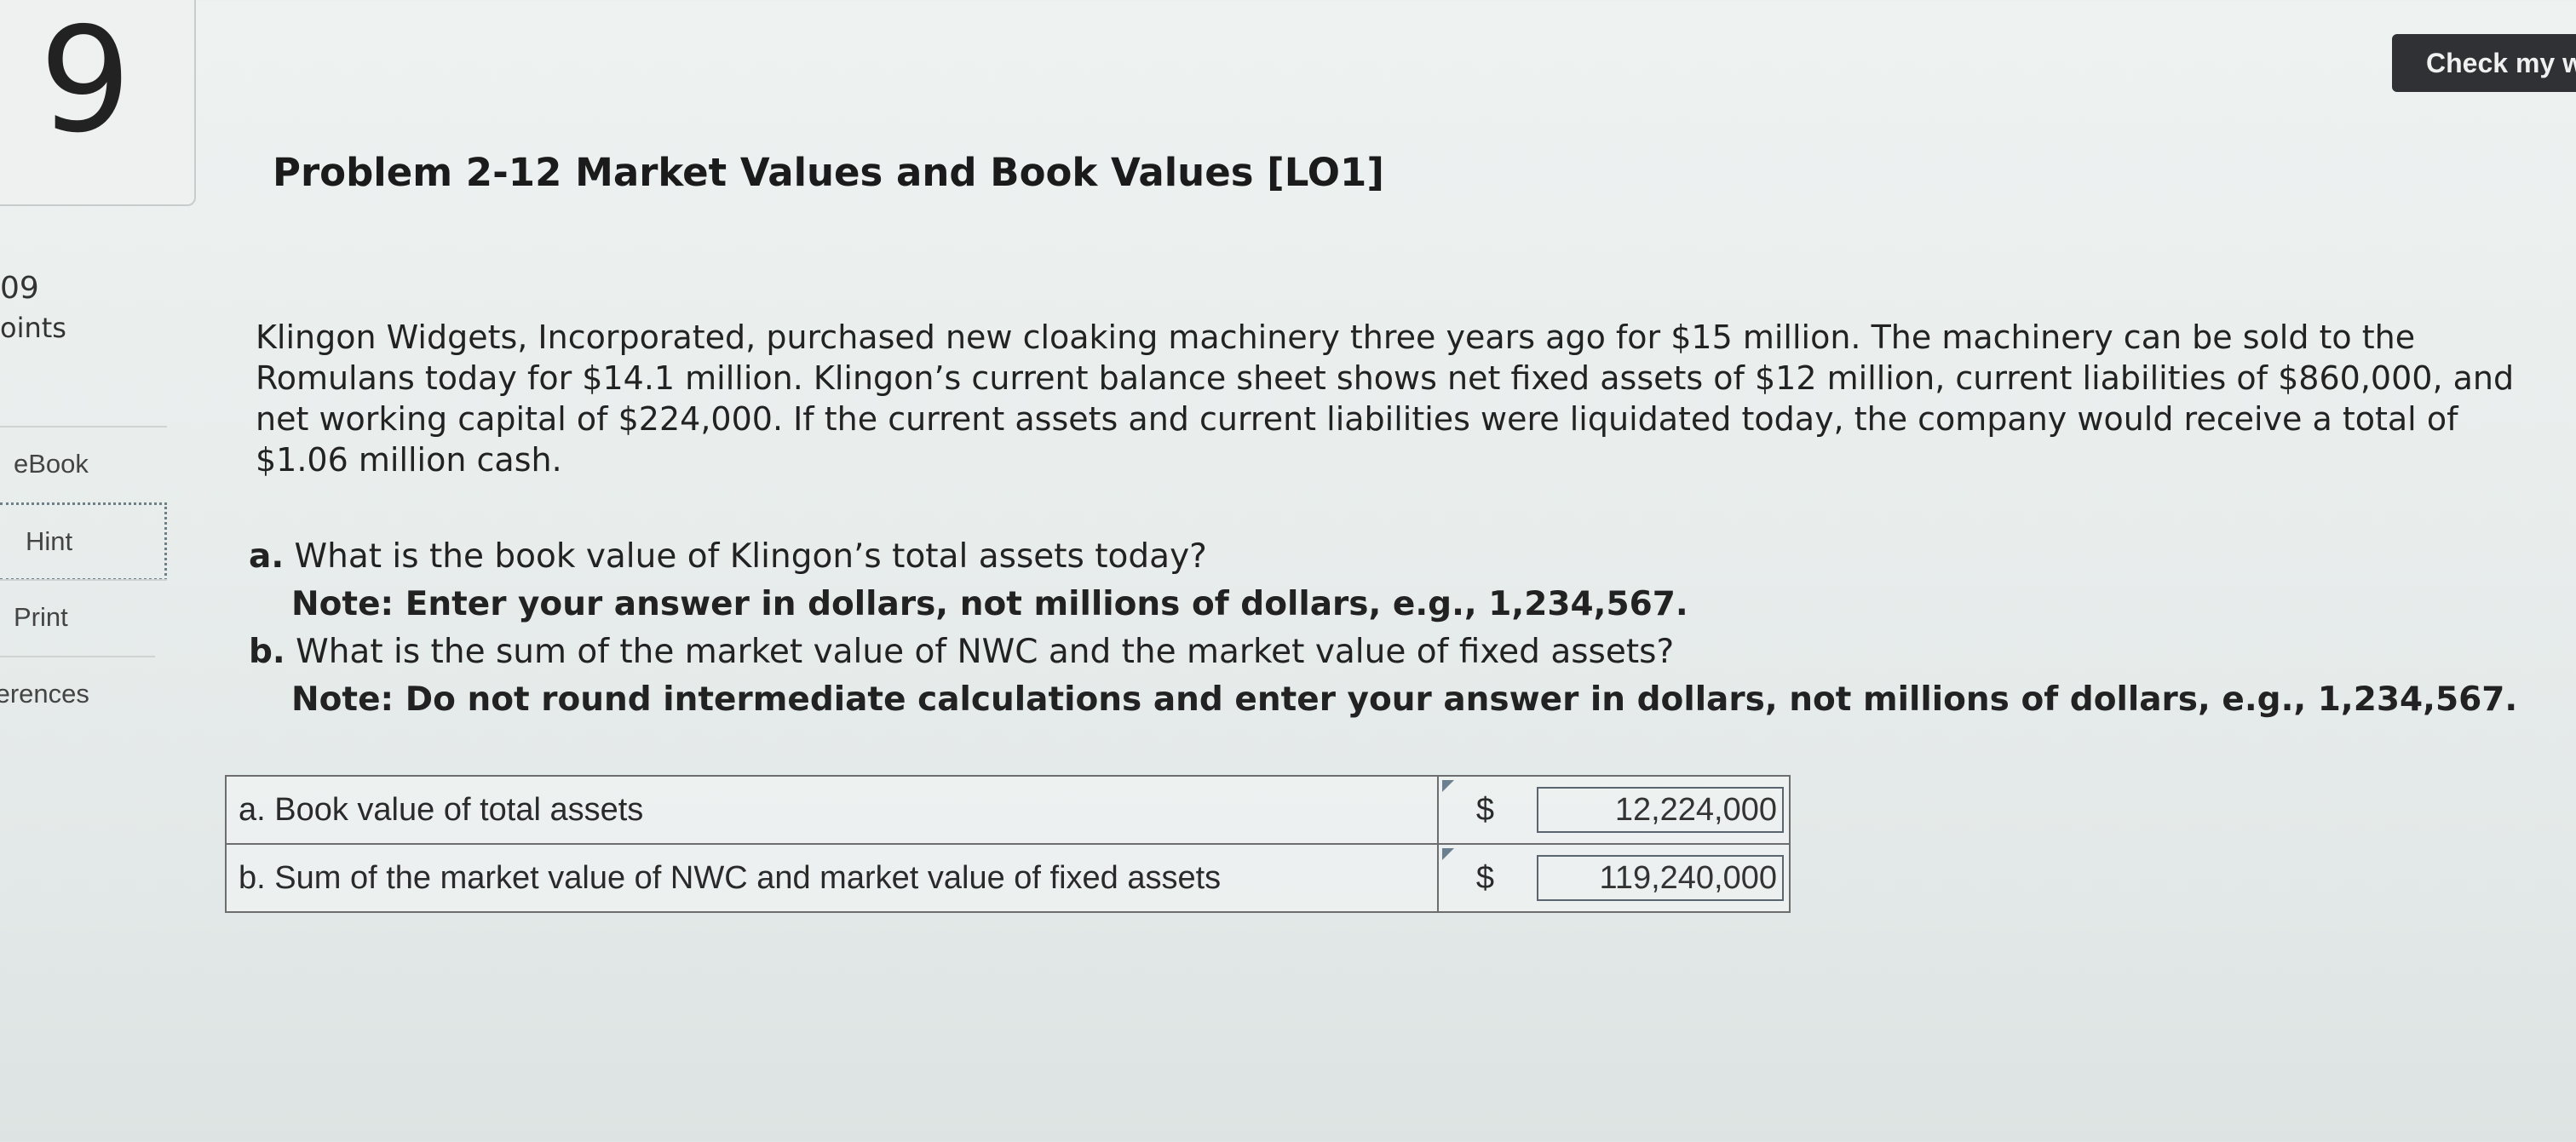  I want to click on references-label: ferences, so click(45, 694).